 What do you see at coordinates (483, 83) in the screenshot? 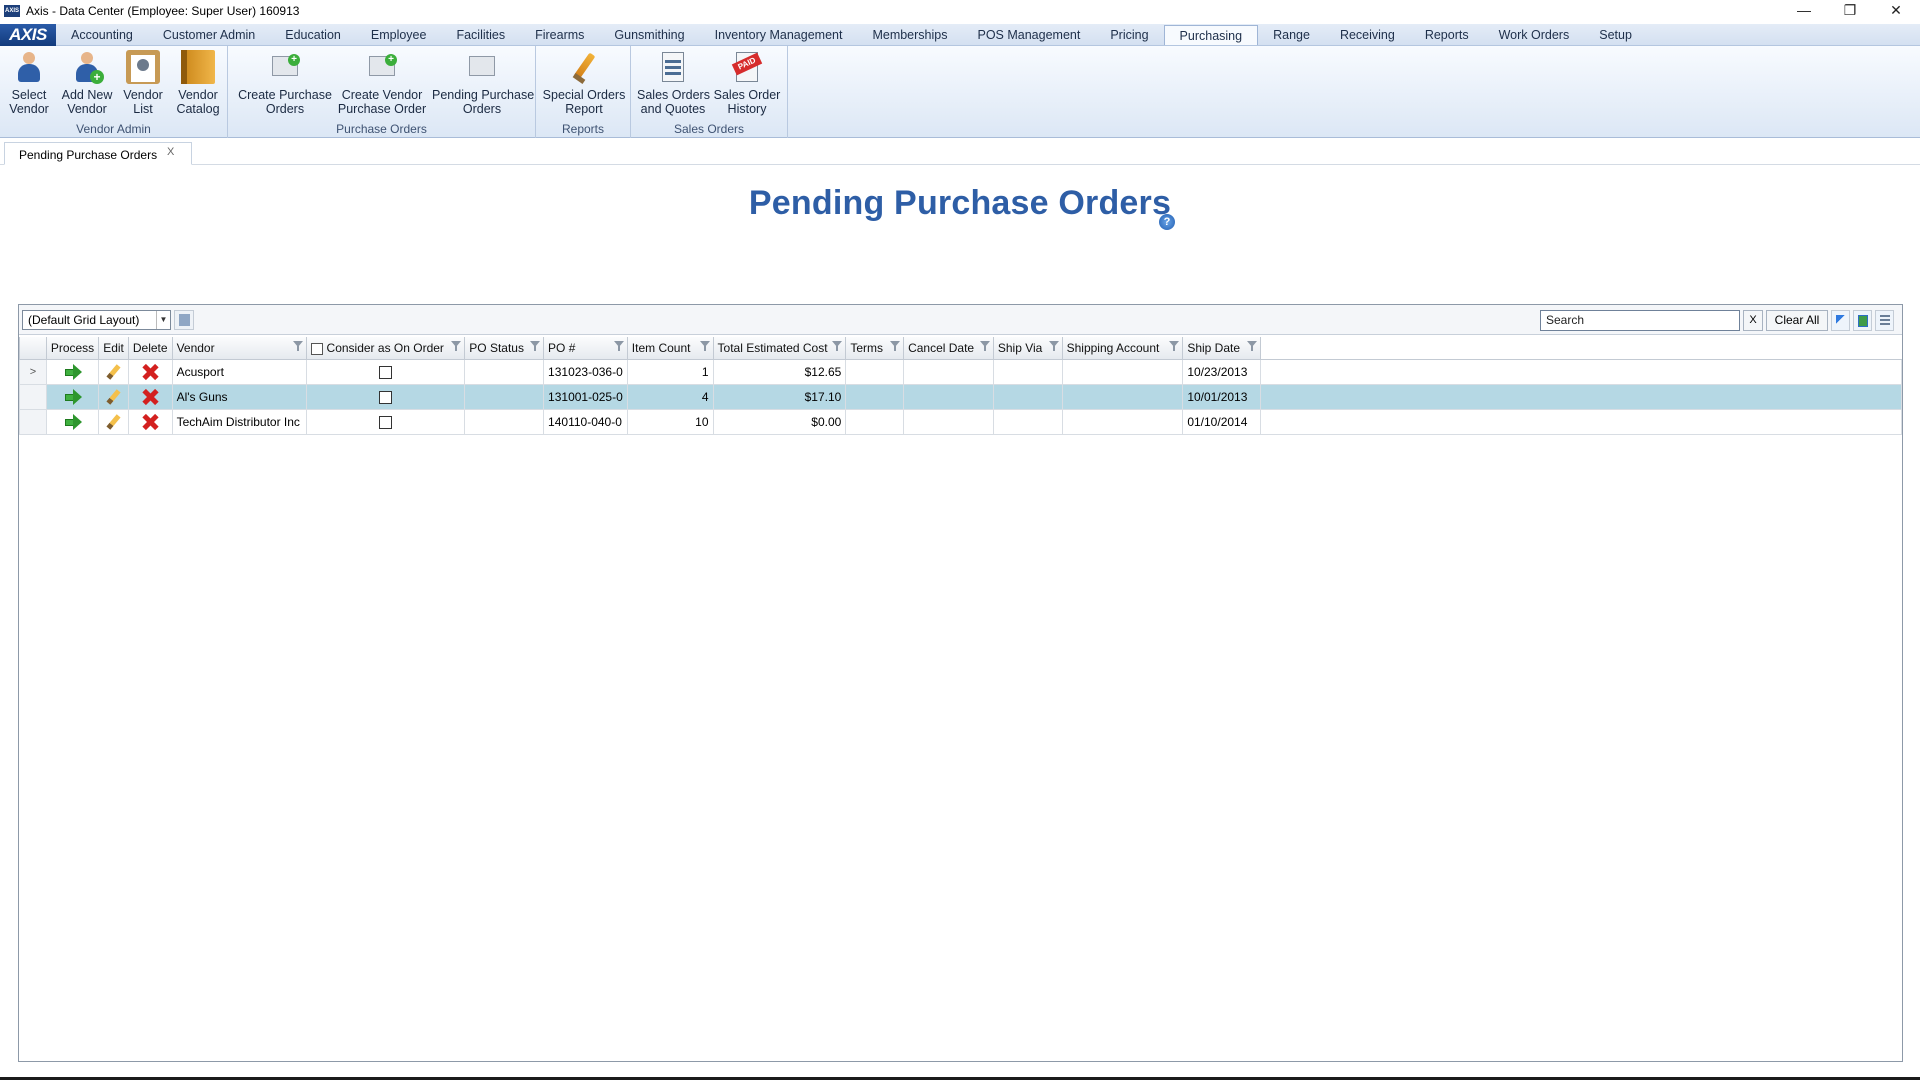
I see `pending-purchase-orders-button: Pending Purchase Orders` at bounding box center [483, 83].